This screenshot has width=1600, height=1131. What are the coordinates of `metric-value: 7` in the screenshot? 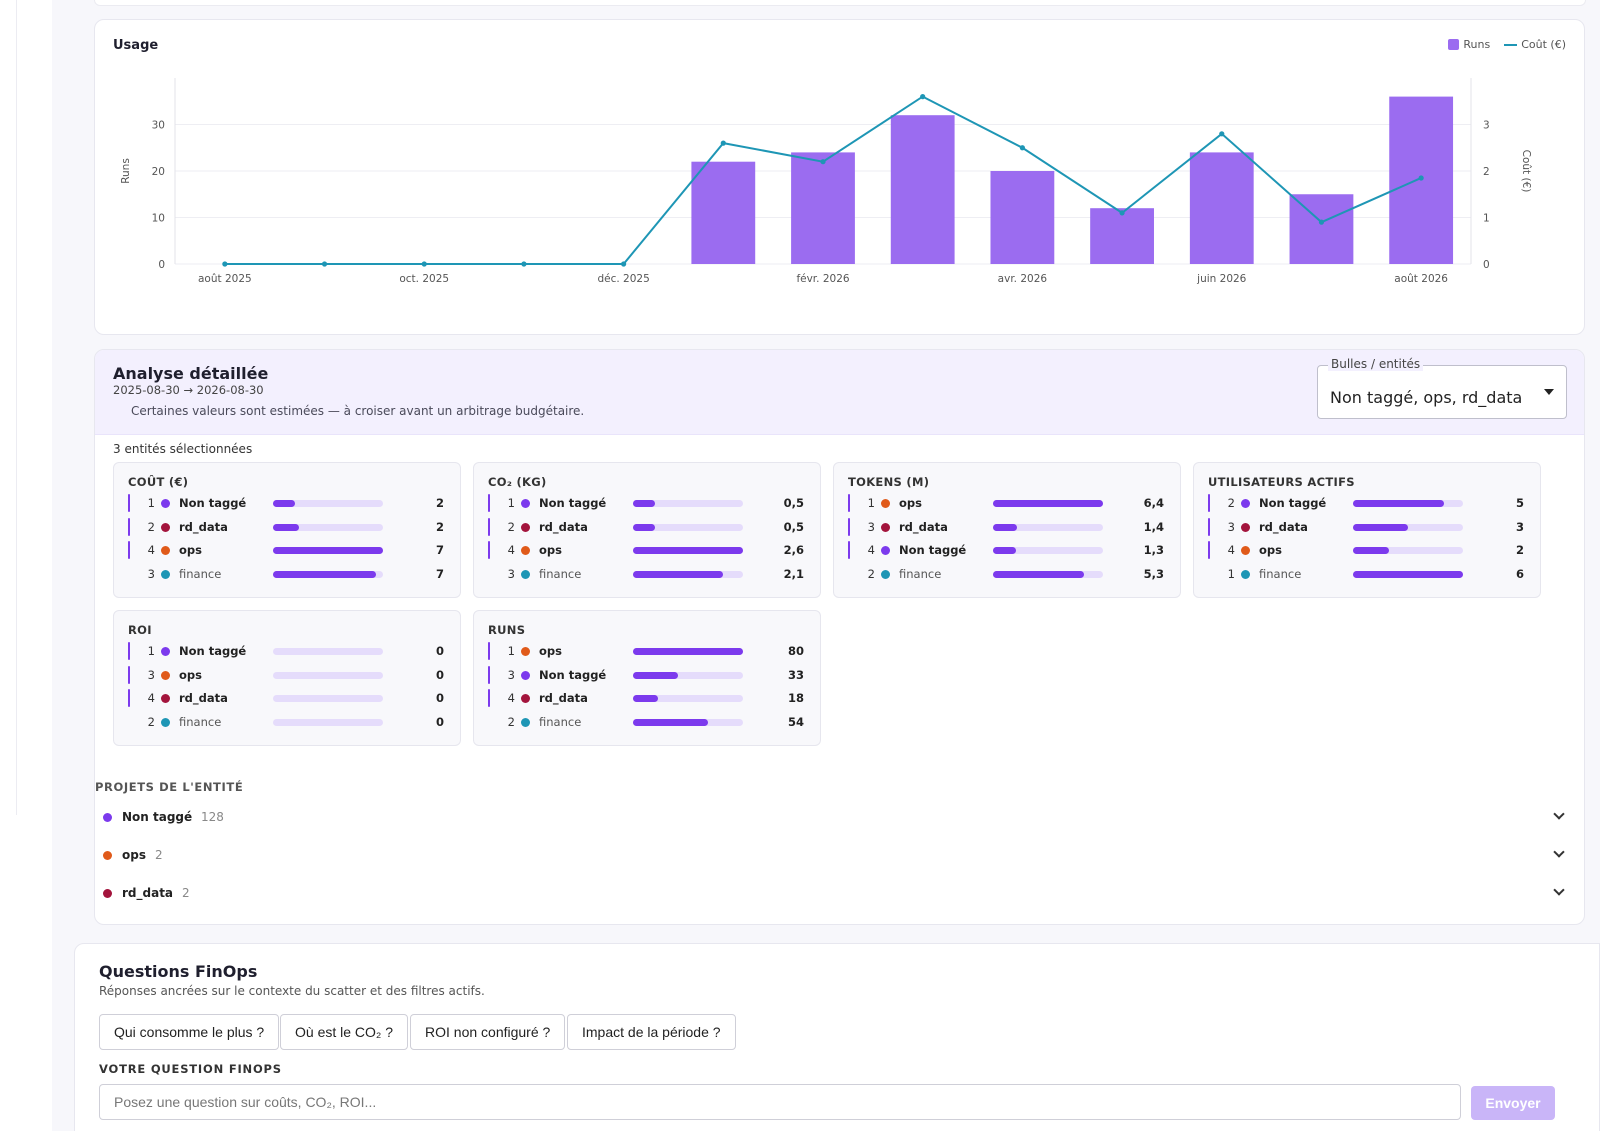 It's located at (439, 550).